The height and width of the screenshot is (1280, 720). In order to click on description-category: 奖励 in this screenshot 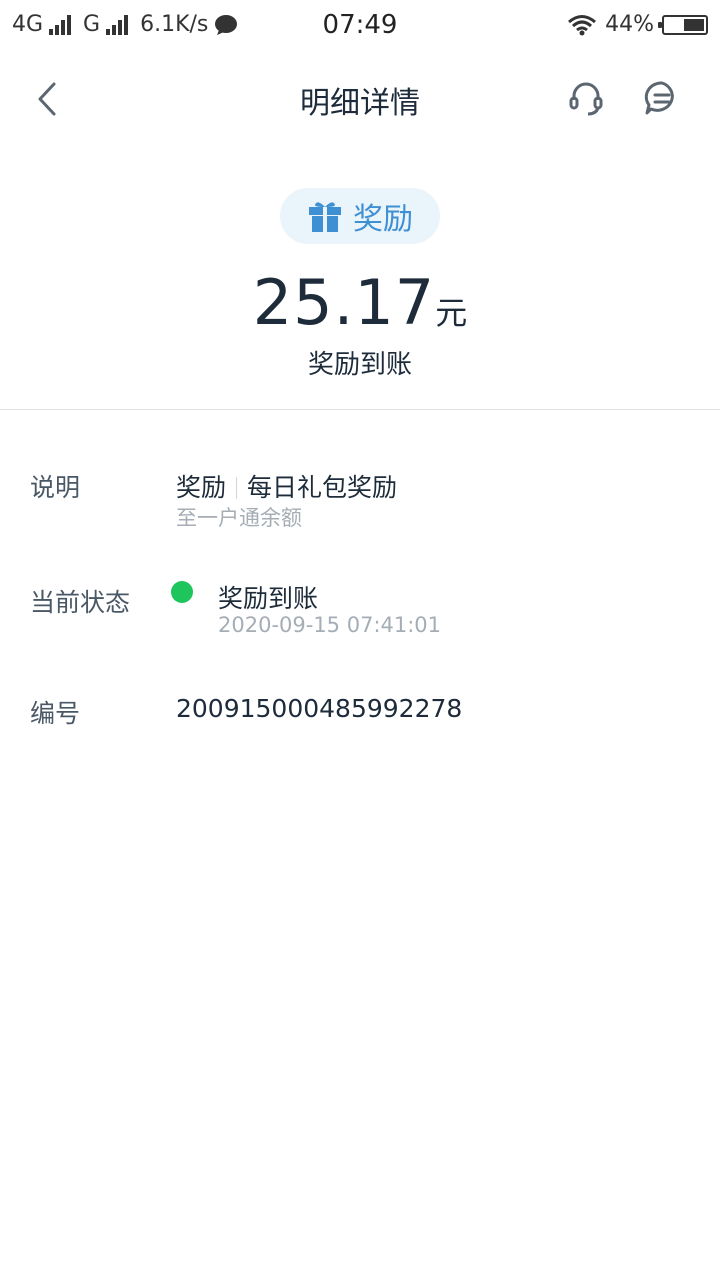, I will do `click(201, 487)`.